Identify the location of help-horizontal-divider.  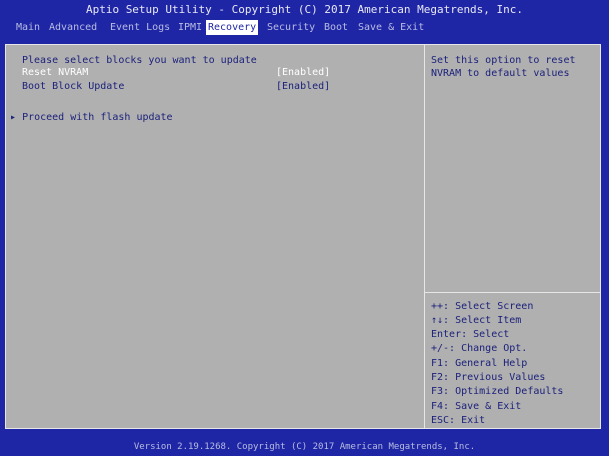
(512, 292).